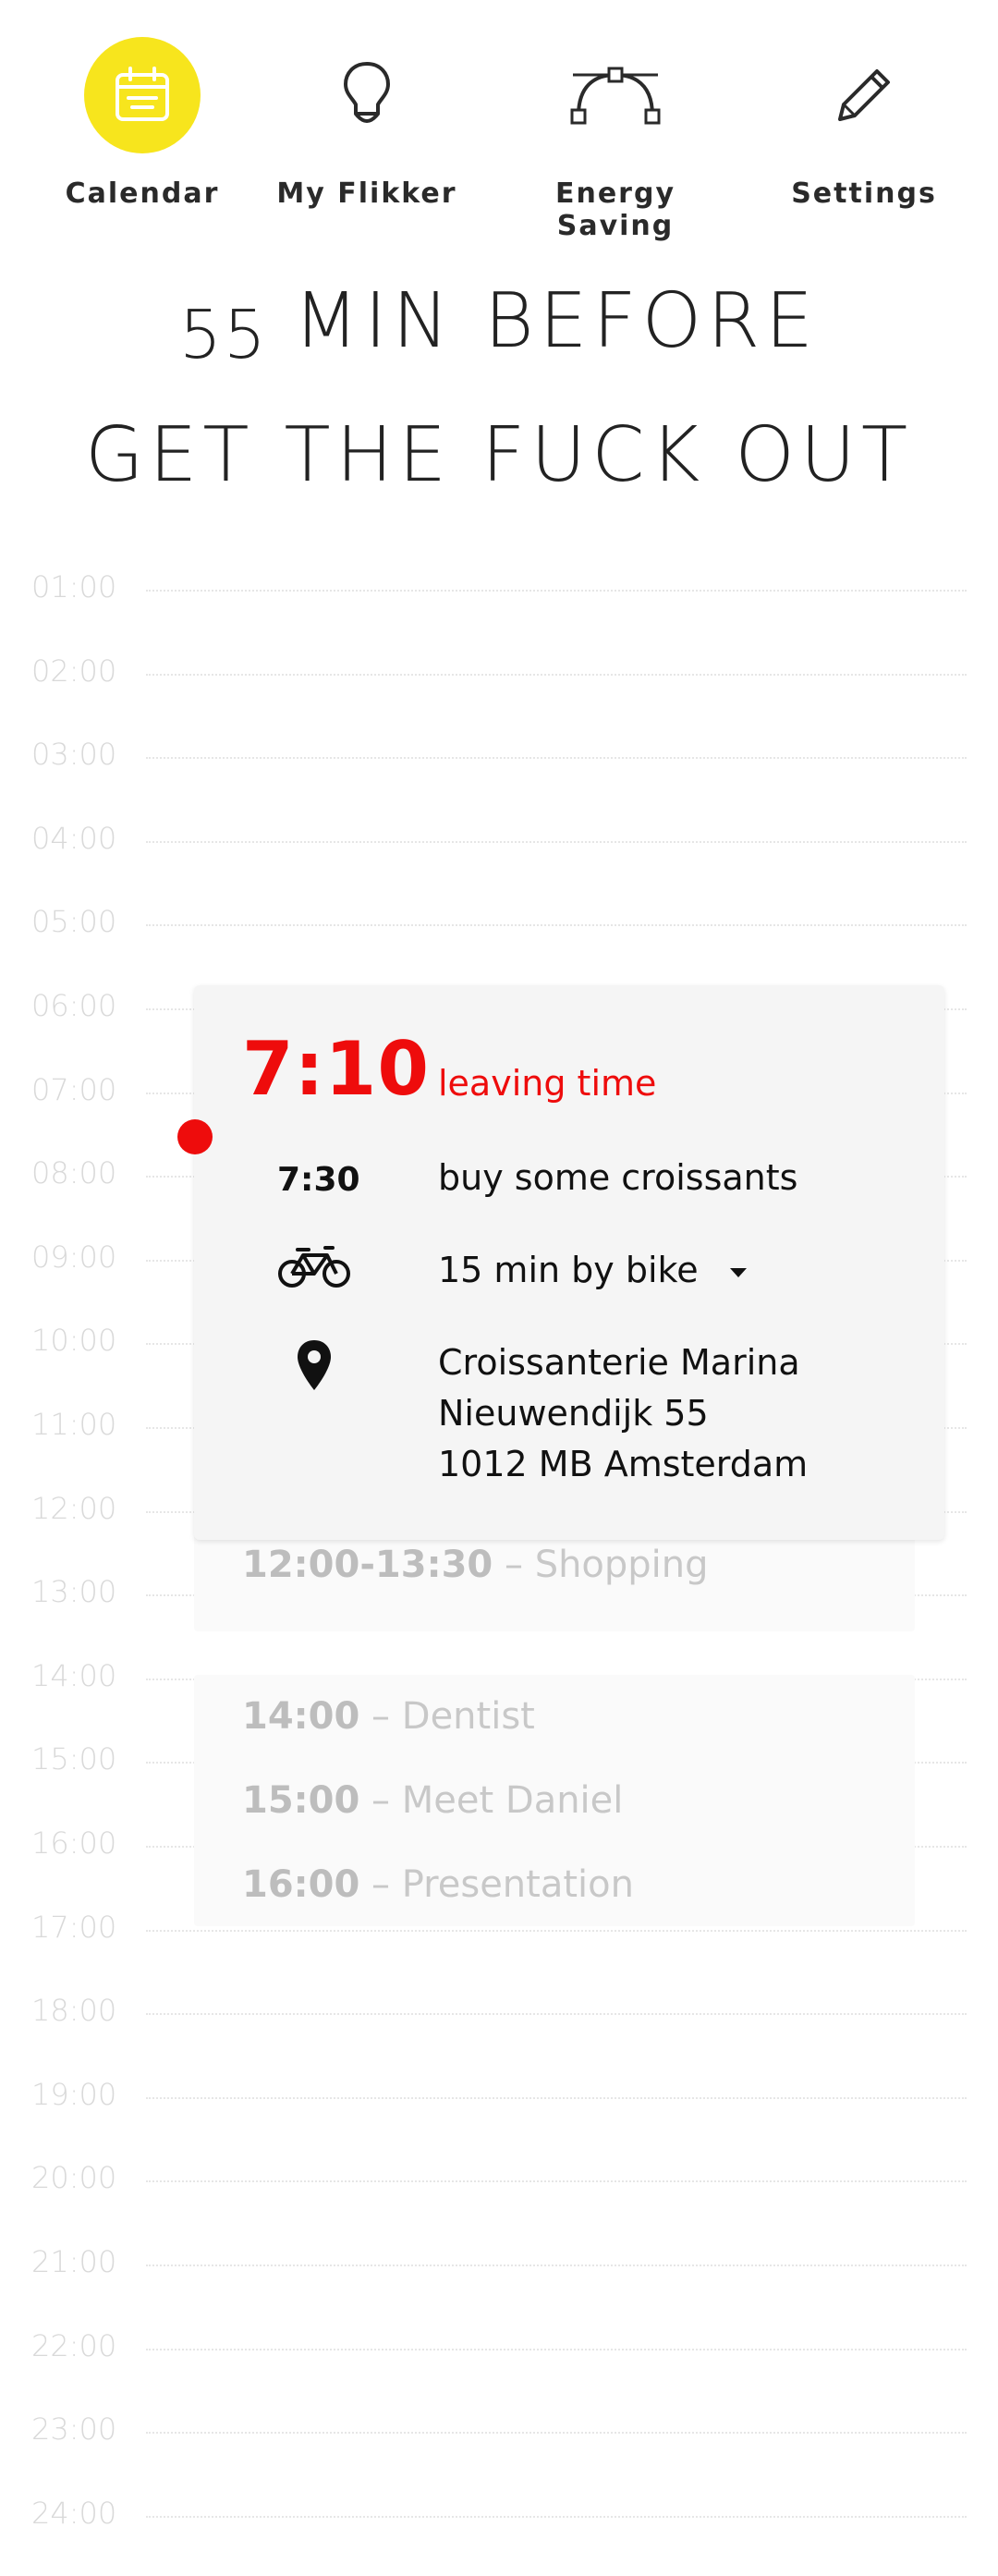 Image resolution: width=998 pixels, height=2576 pixels. What do you see at coordinates (499, 2513) in the screenshot?
I see `hour-row: 24:00` at bounding box center [499, 2513].